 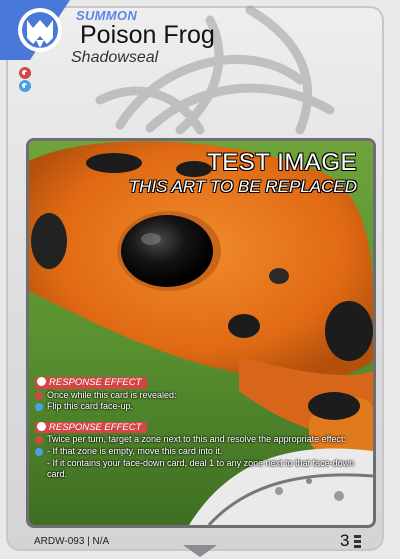 What do you see at coordinates (200, 551) in the screenshot?
I see `bottom-tab-marker` at bounding box center [200, 551].